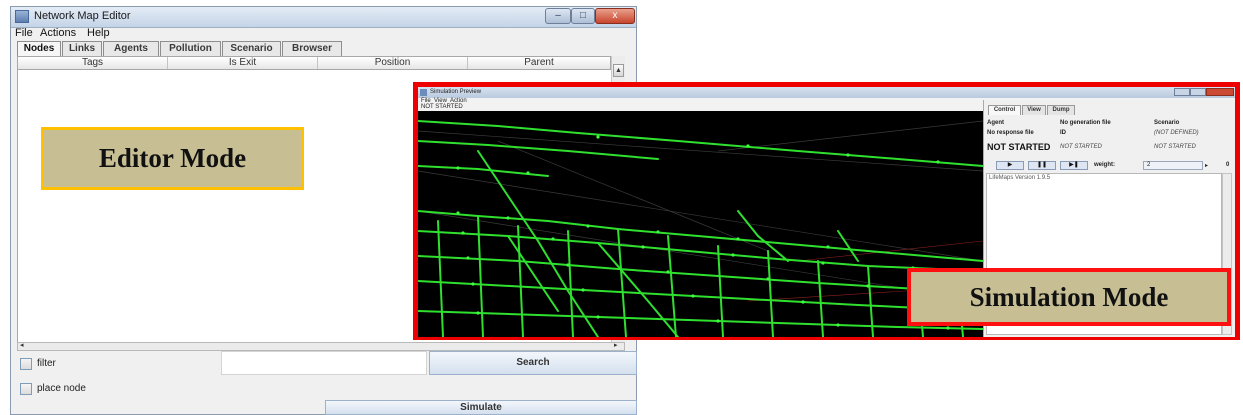  Describe the element at coordinates (1085, 123) in the screenshot. I see `no-generation-file-label: No generation file` at that location.